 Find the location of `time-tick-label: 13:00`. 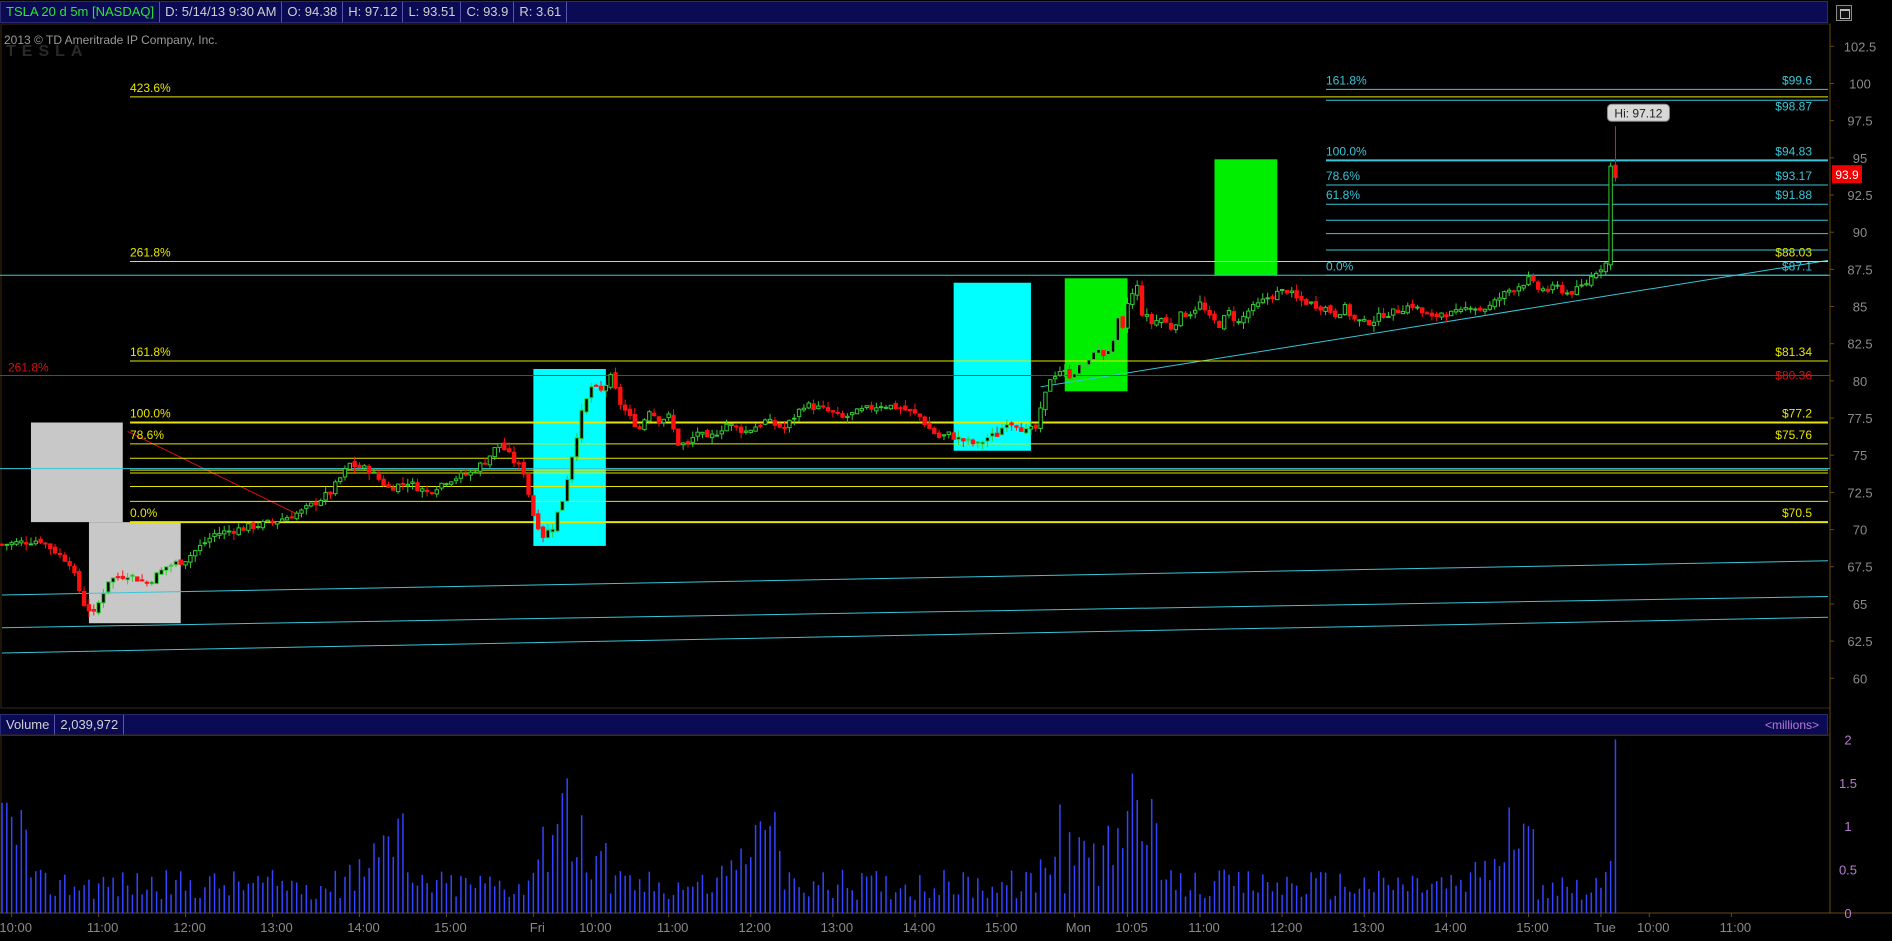

time-tick-label: 13:00 is located at coordinates (1368, 927).